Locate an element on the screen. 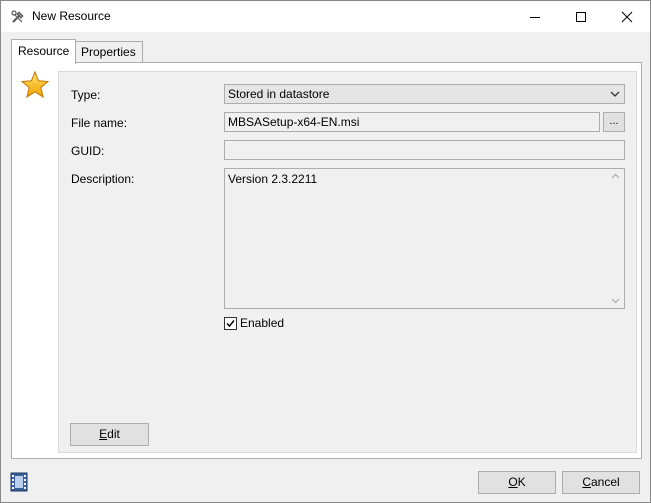 The image size is (651, 503). cancel-label-rest: ancel is located at coordinates (605, 482).